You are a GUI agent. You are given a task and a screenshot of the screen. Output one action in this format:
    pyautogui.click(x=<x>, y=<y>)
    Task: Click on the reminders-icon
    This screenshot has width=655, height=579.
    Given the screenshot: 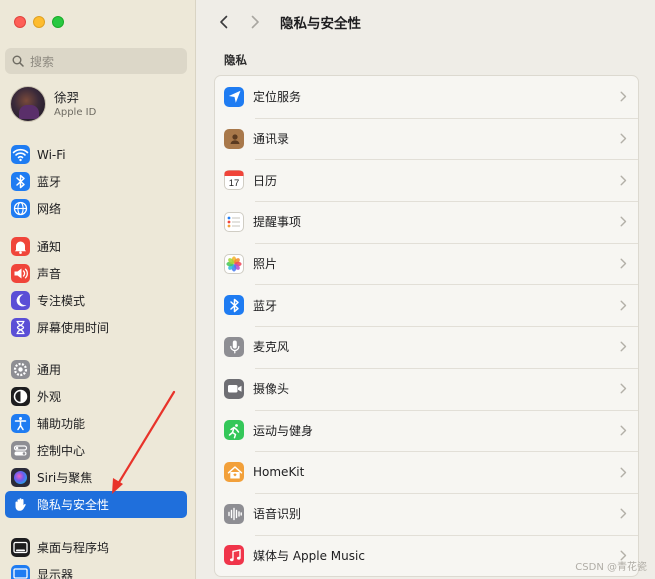 What is the action you would take?
    pyautogui.click(x=234, y=221)
    